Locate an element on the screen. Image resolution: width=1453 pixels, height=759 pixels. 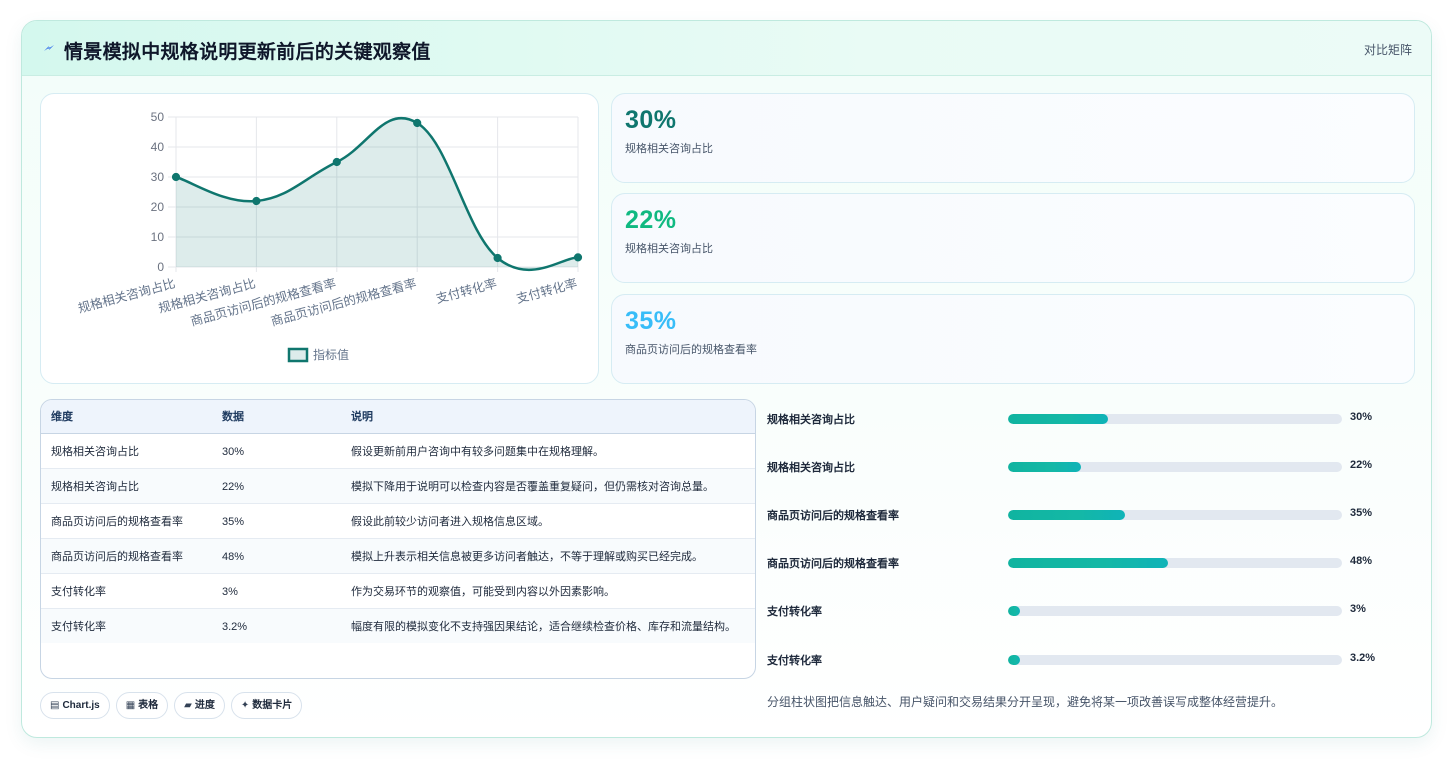
page-title: 情景模拟中规格说明更新前后的关键观察值 is located at coordinates (247, 52).